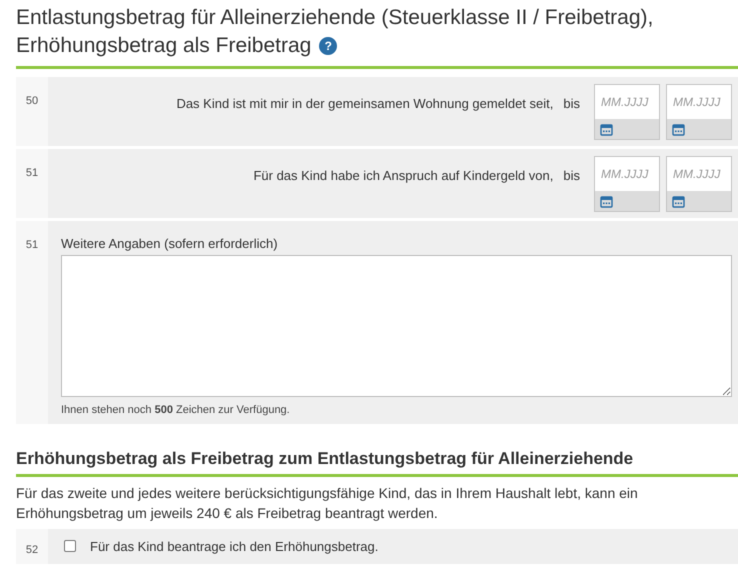  Describe the element at coordinates (32, 101) in the screenshot. I see `line-number: 50` at that location.